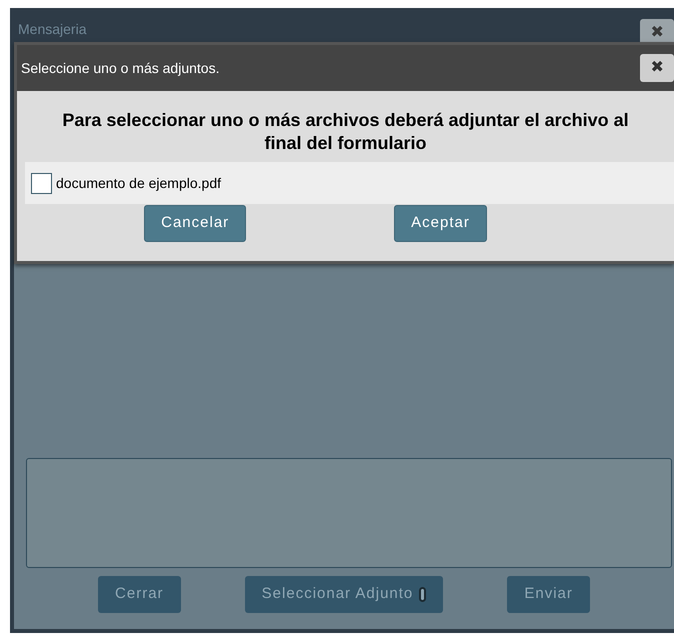 The image size is (674, 639). What do you see at coordinates (548, 594) in the screenshot?
I see `action-button: Enviar` at bounding box center [548, 594].